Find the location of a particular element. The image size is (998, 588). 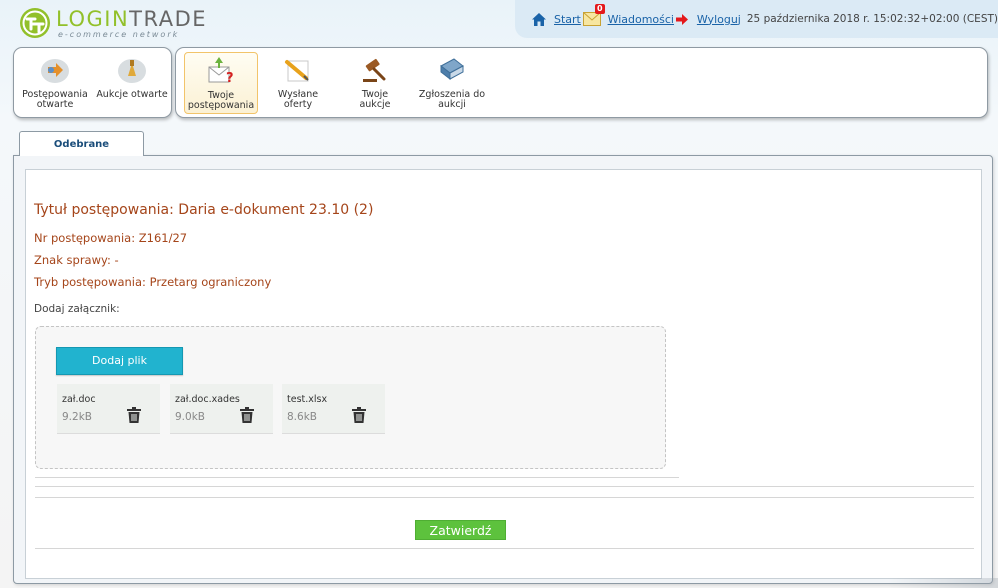

logo: LOGINTRADE e-commerce network is located at coordinates (113, 23).